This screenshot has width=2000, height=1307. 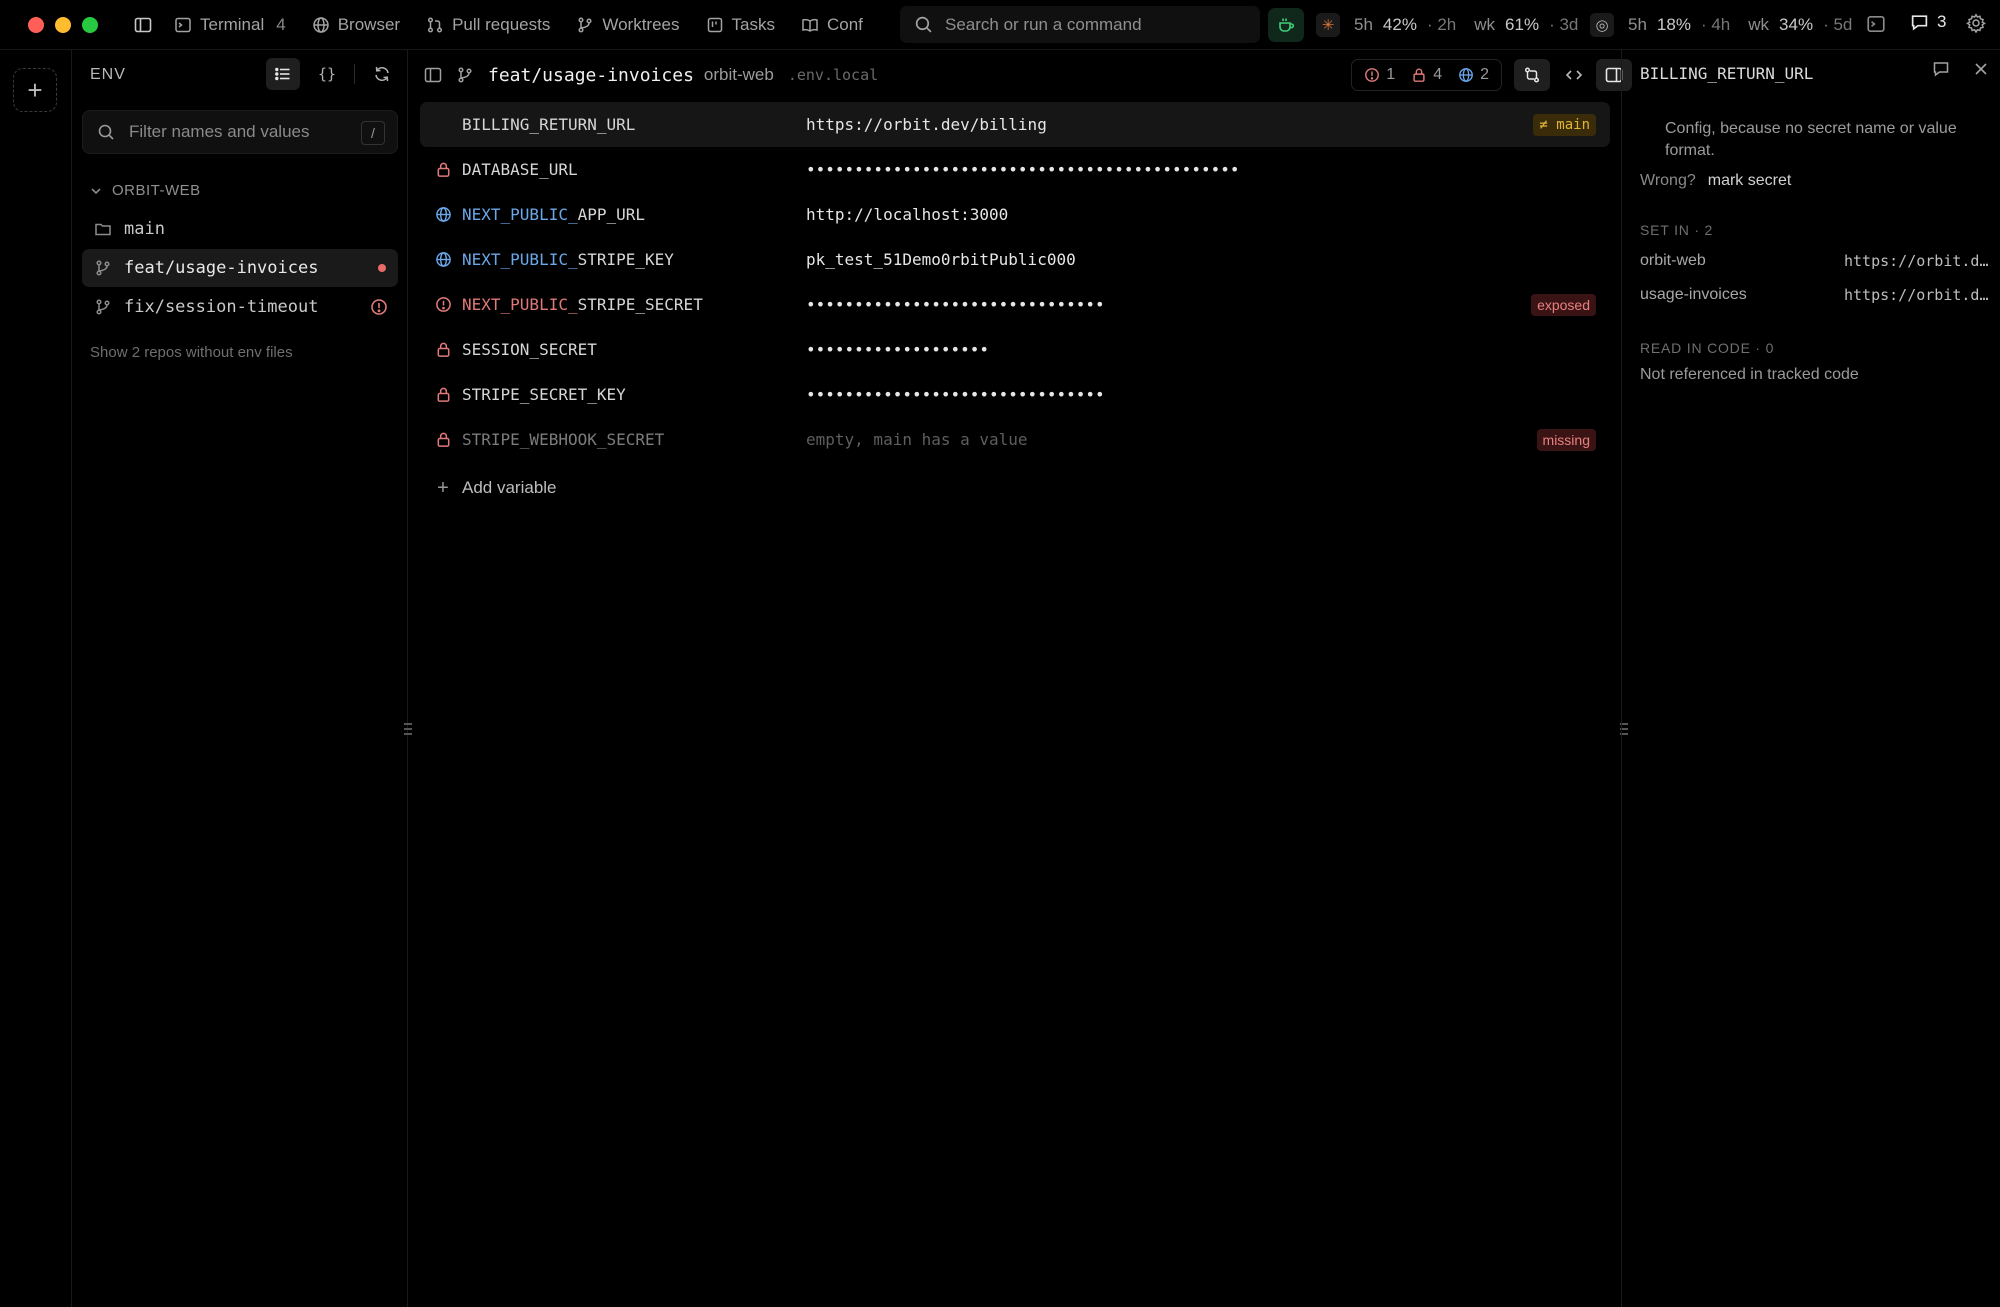 I want to click on usage-meter-b: ◎ 5h 18% · 4h wk 34% · 5d, so click(x=1721, y=25).